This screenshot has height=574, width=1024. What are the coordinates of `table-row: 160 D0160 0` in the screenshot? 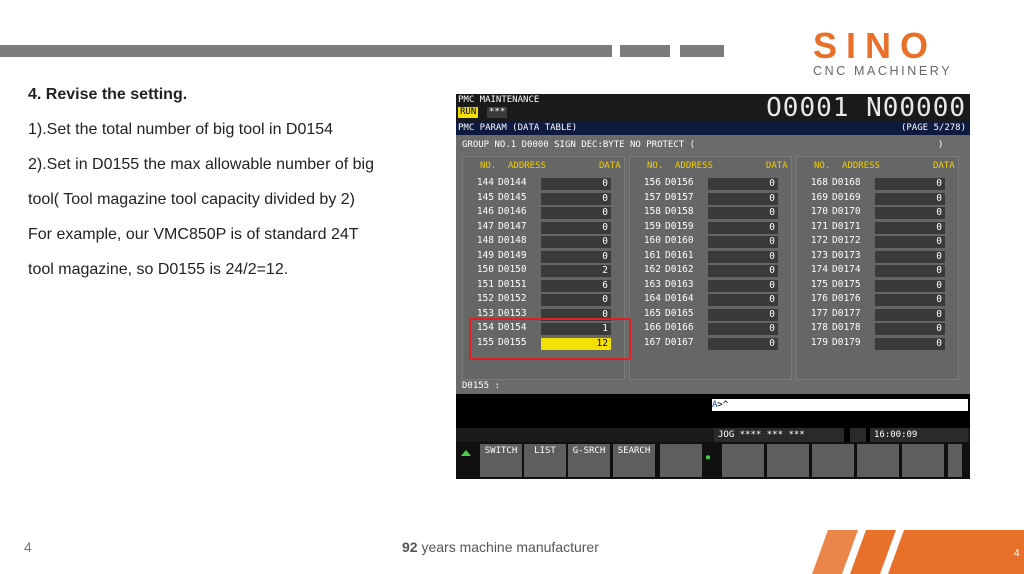 It's located at (710, 242).